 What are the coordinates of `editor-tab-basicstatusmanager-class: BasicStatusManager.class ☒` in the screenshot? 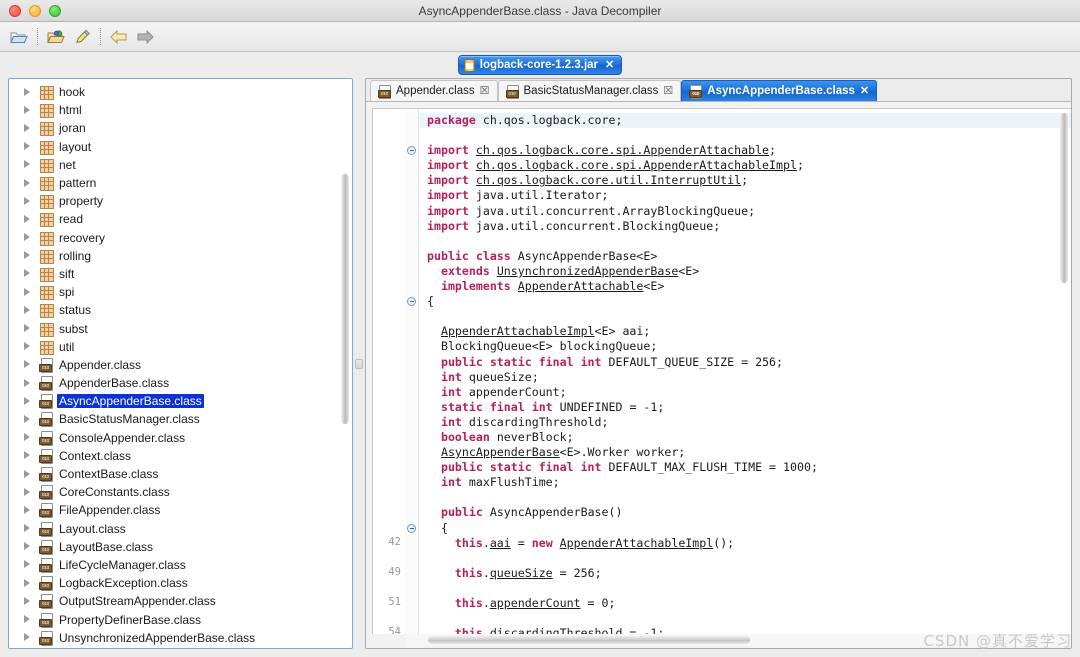 It's located at (589, 90).